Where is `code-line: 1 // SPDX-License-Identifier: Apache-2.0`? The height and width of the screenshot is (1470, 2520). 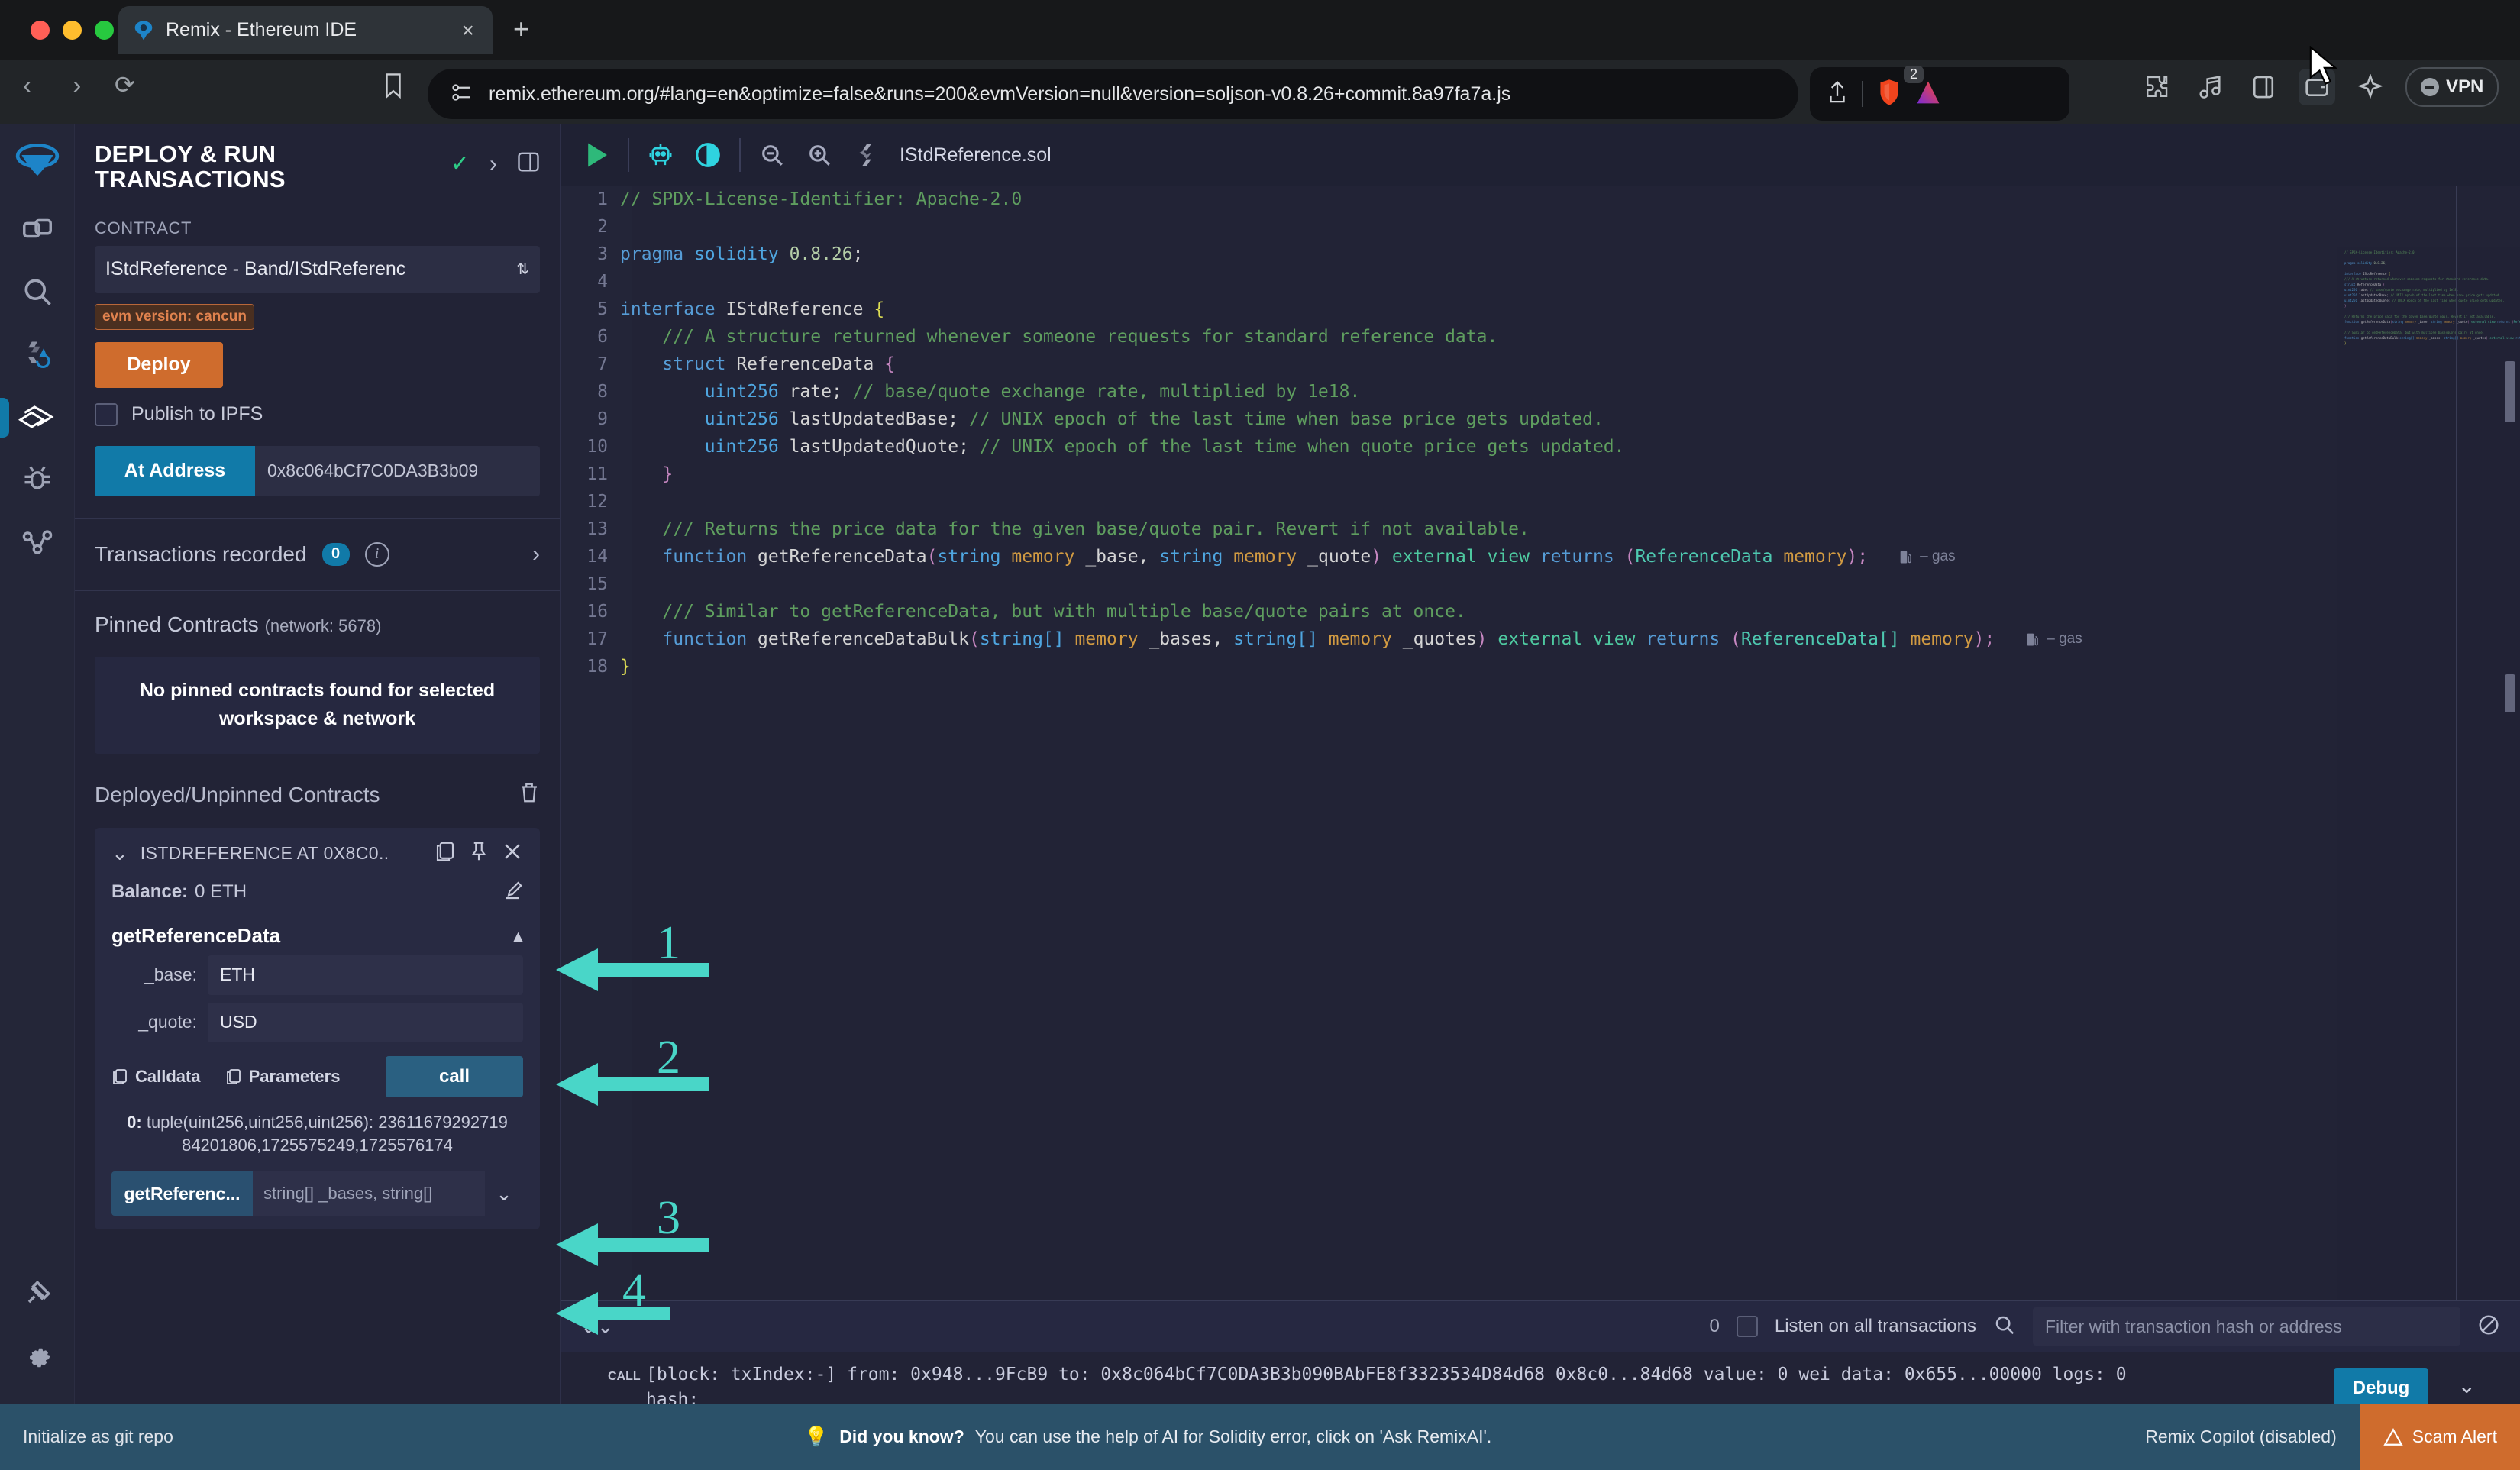 code-line: 1 // SPDX-License-Identifier: Apache-2.0 is located at coordinates (1541, 199).